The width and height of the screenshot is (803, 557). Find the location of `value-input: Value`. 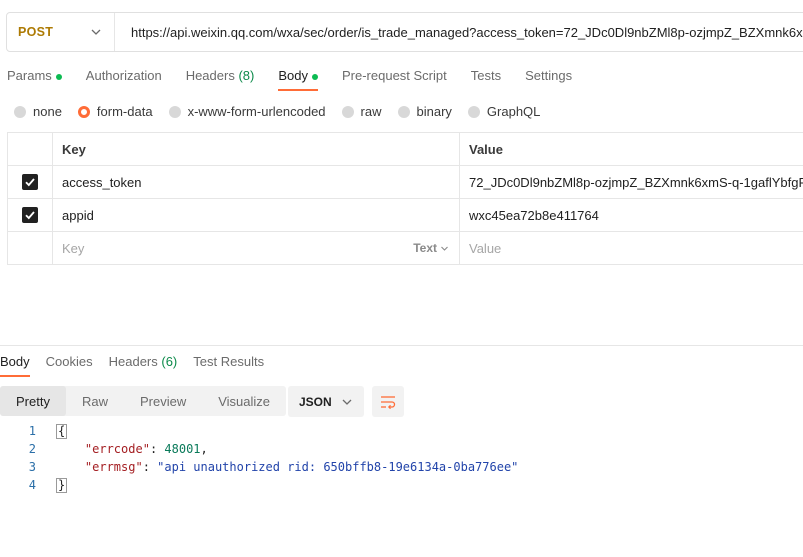

value-input: Value is located at coordinates (631, 248).